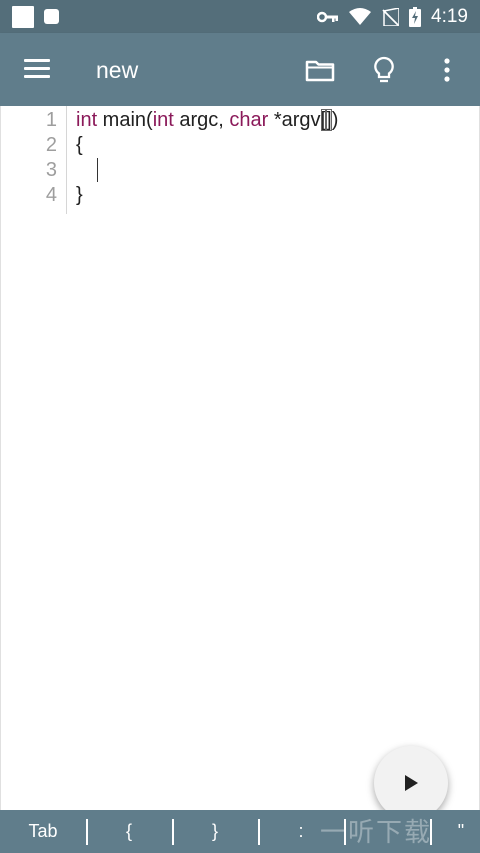  What do you see at coordinates (215, 831) in the screenshot?
I see `symbol-key-close-brace: }` at bounding box center [215, 831].